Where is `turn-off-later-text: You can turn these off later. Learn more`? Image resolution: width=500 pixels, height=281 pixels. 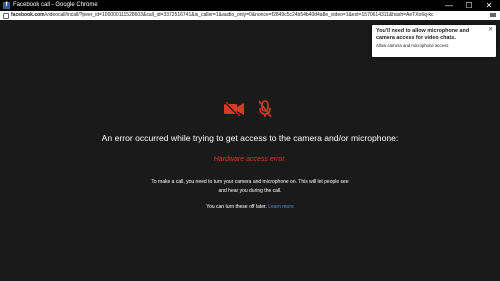 turn-off-later-text: You can turn these off later. Learn more is located at coordinates (250, 207).